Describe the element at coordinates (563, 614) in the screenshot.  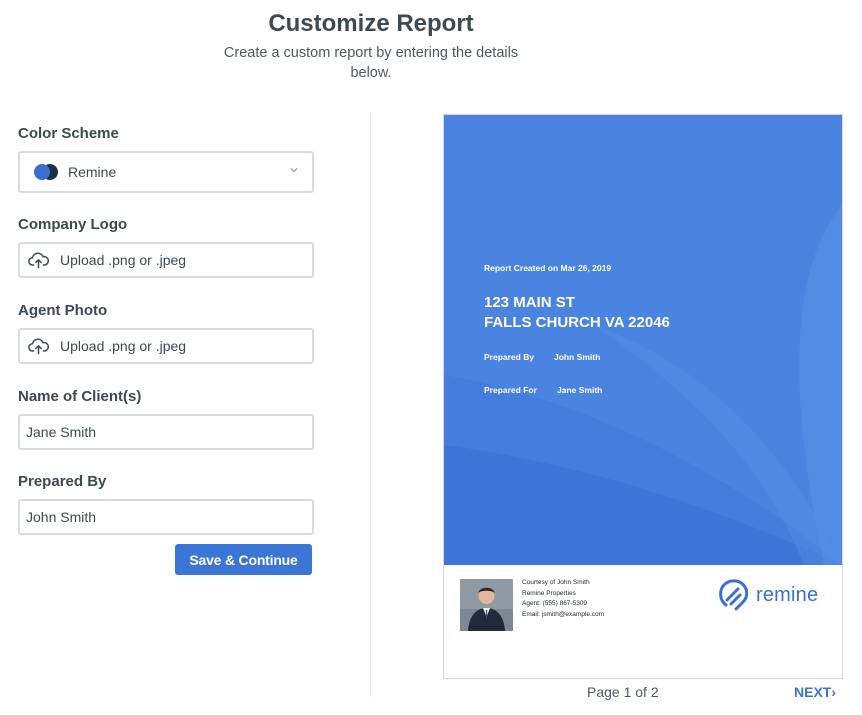
I see `agent-email: Email: jsmith@example.com` at that location.